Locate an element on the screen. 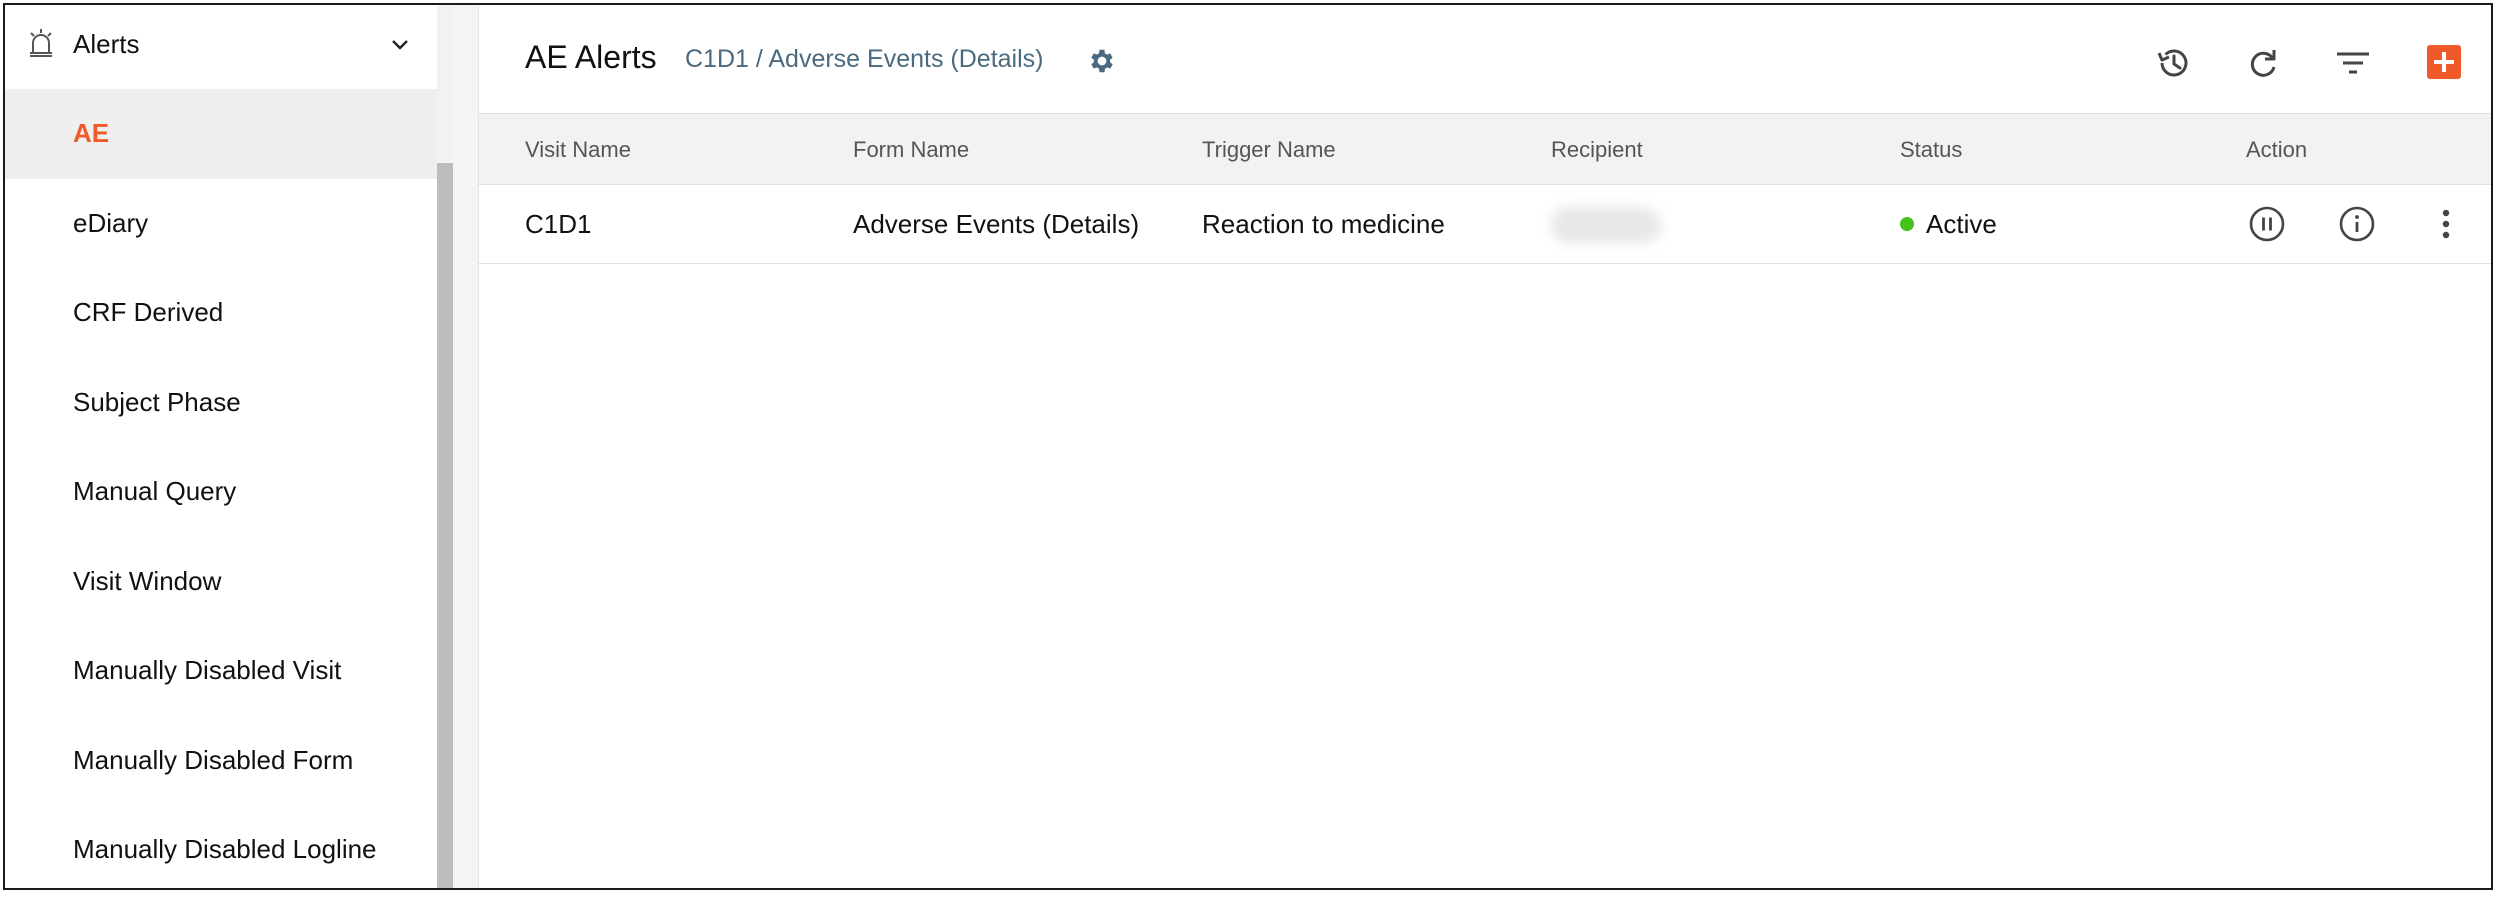 The height and width of the screenshot is (899, 2500). sidebar-item-ediary: eDiary is located at coordinates (221, 224).